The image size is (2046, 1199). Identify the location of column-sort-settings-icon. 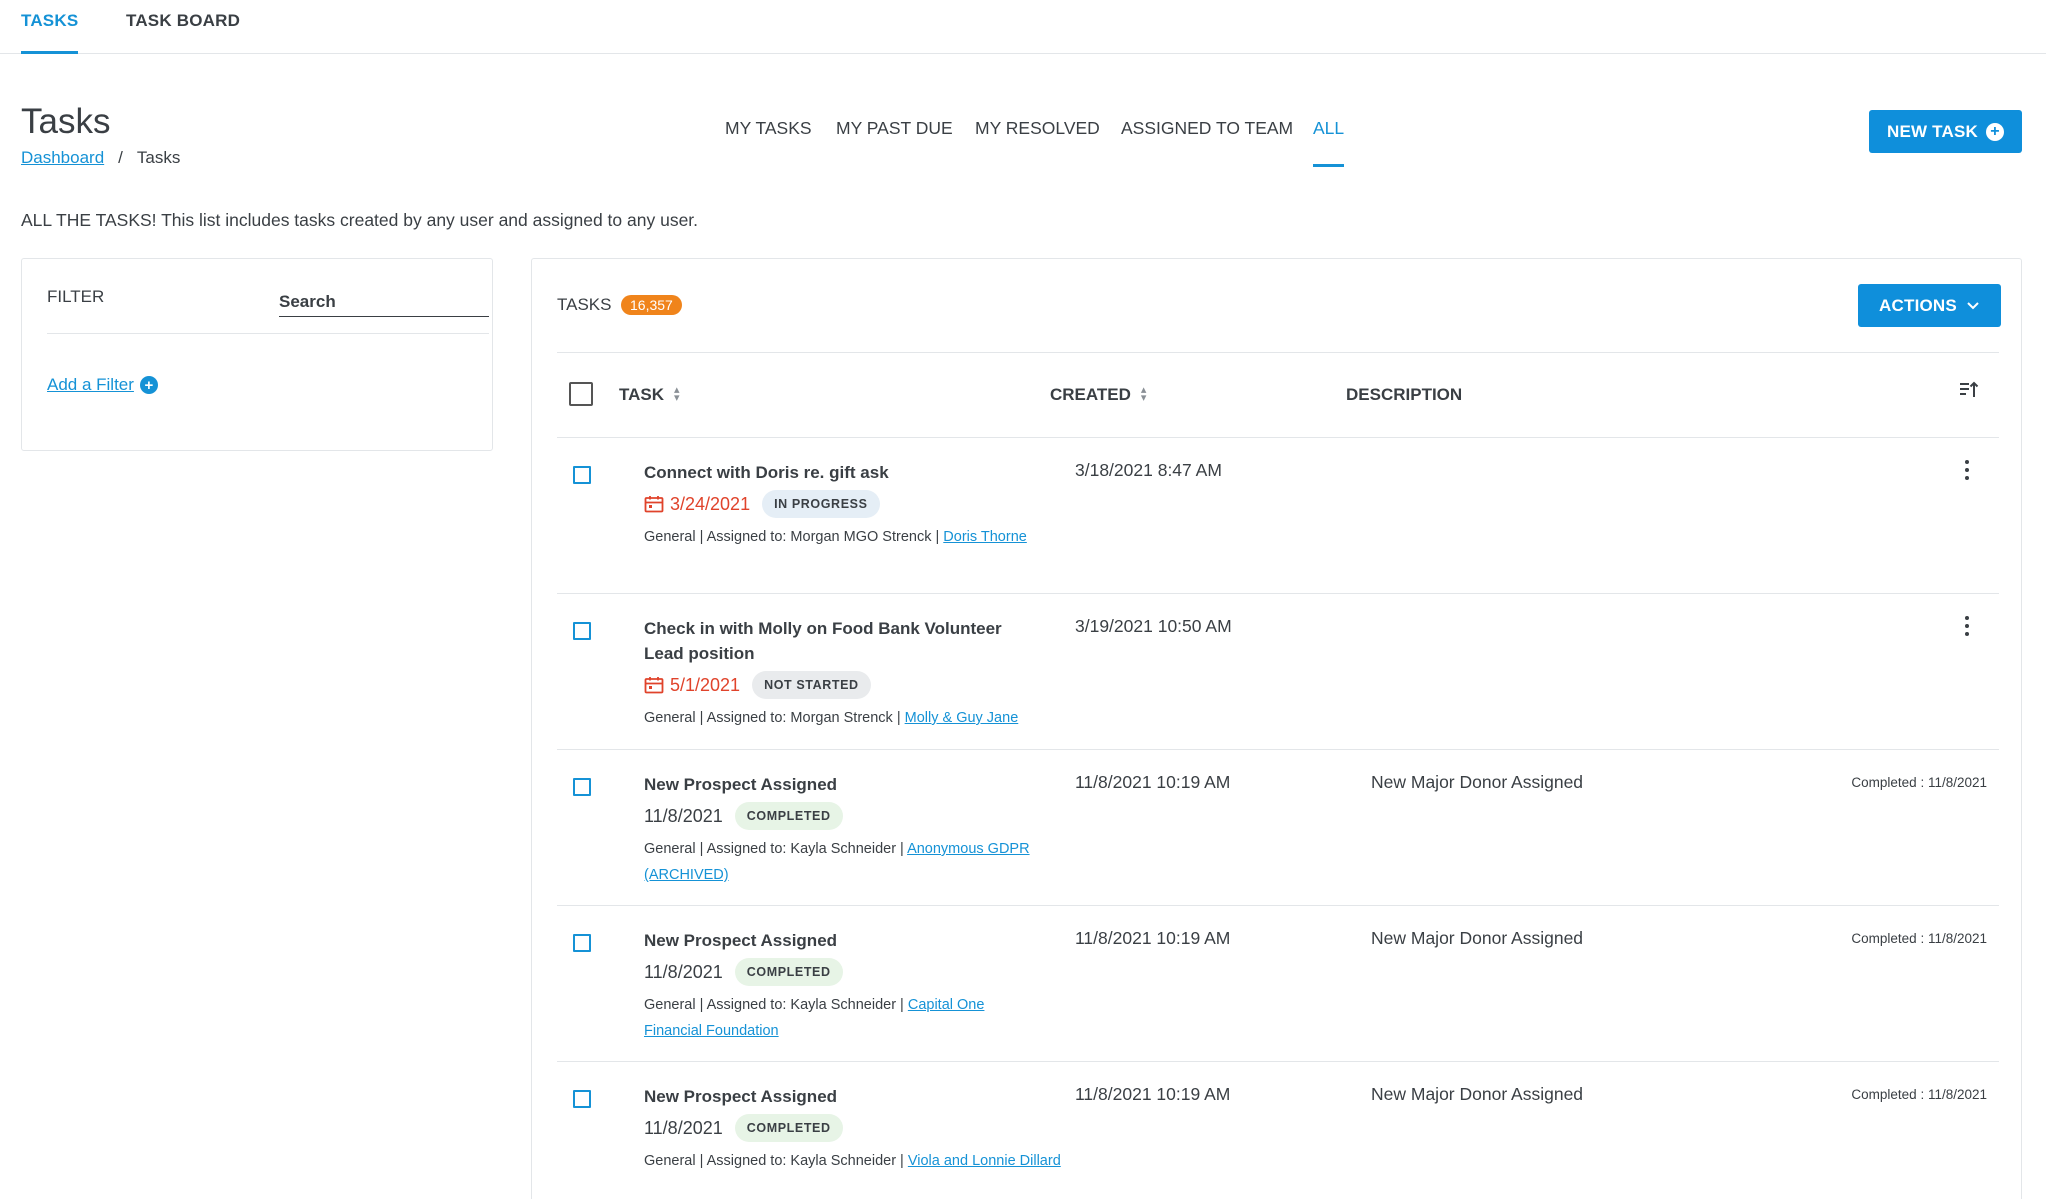
(1969, 390).